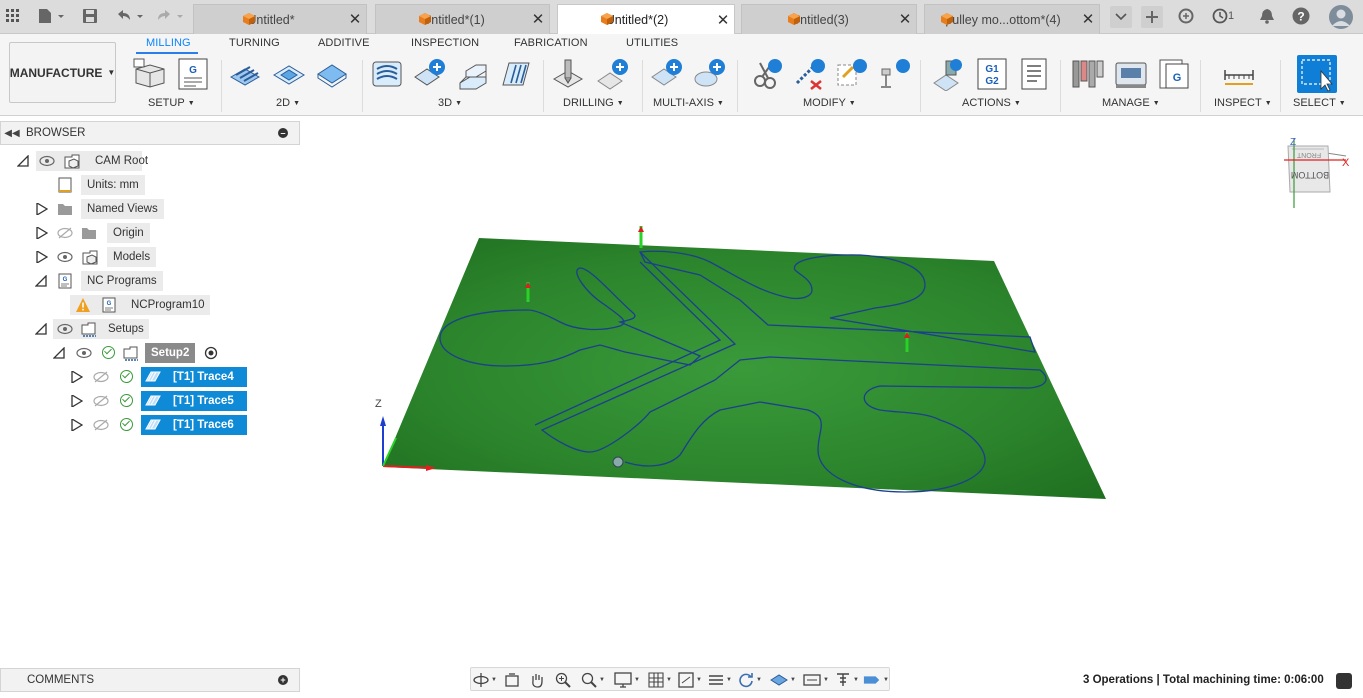 Image resolution: width=1363 pixels, height=698 pixels. Describe the element at coordinates (122, 281) in the screenshot. I see `tree-label-nc-programs: NC Programs` at that location.